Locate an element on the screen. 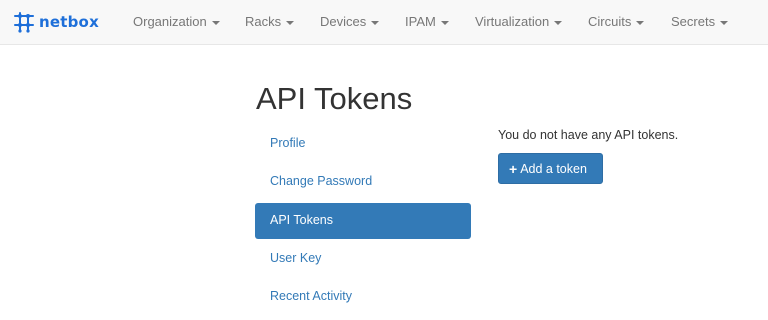 The width and height of the screenshot is (768, 320). nav-virtualization-label: Virtualization is located at coordinates (512, 21).